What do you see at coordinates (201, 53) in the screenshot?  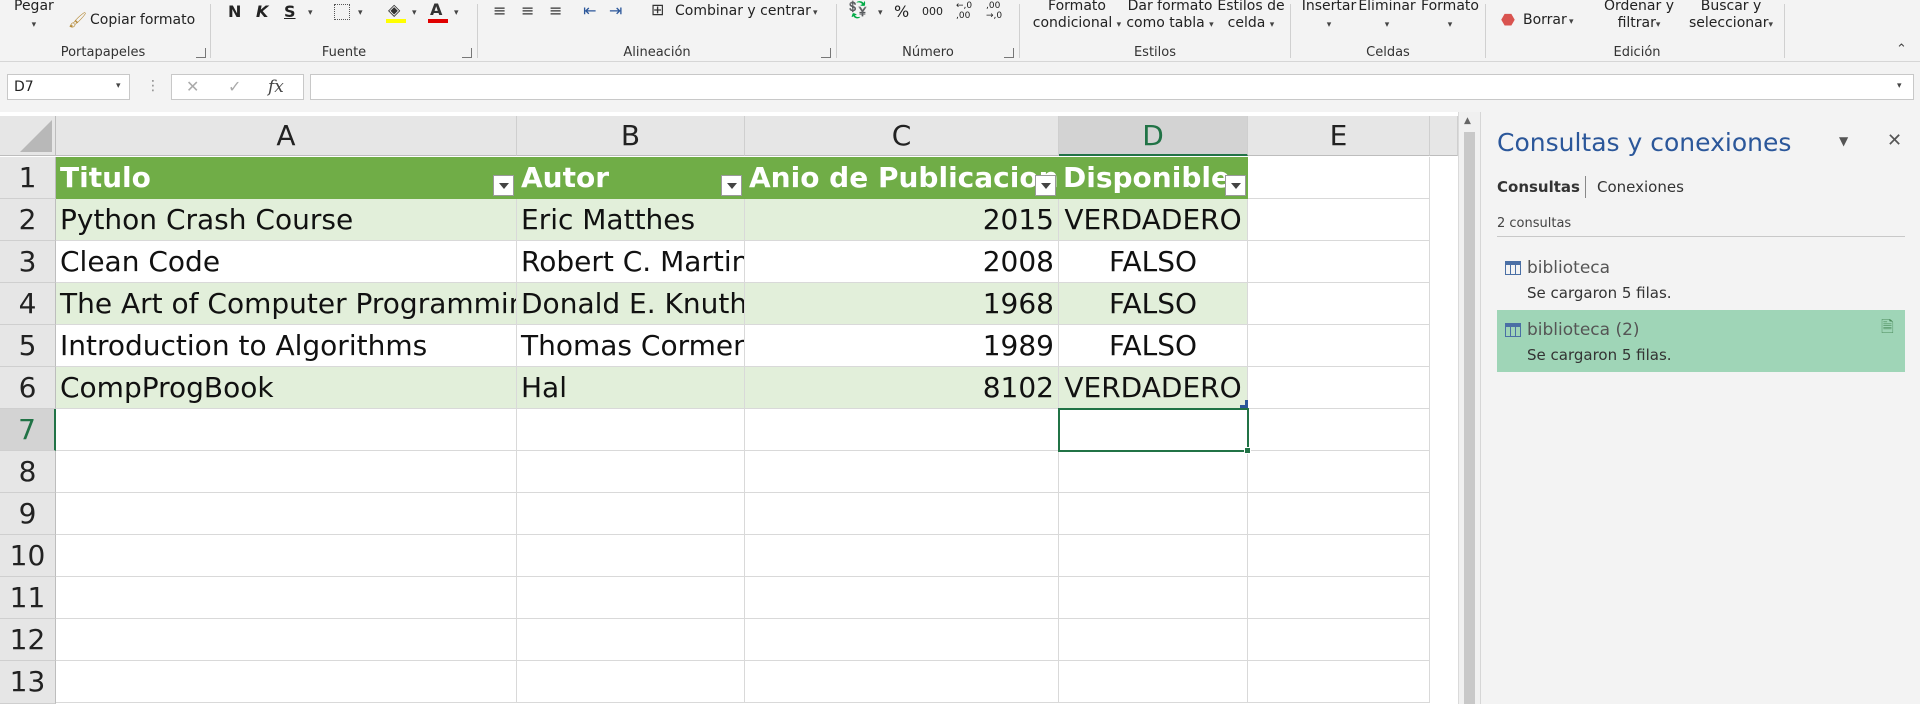 I see `clipboard-launcher-icon` at bounding box center [201, 53].